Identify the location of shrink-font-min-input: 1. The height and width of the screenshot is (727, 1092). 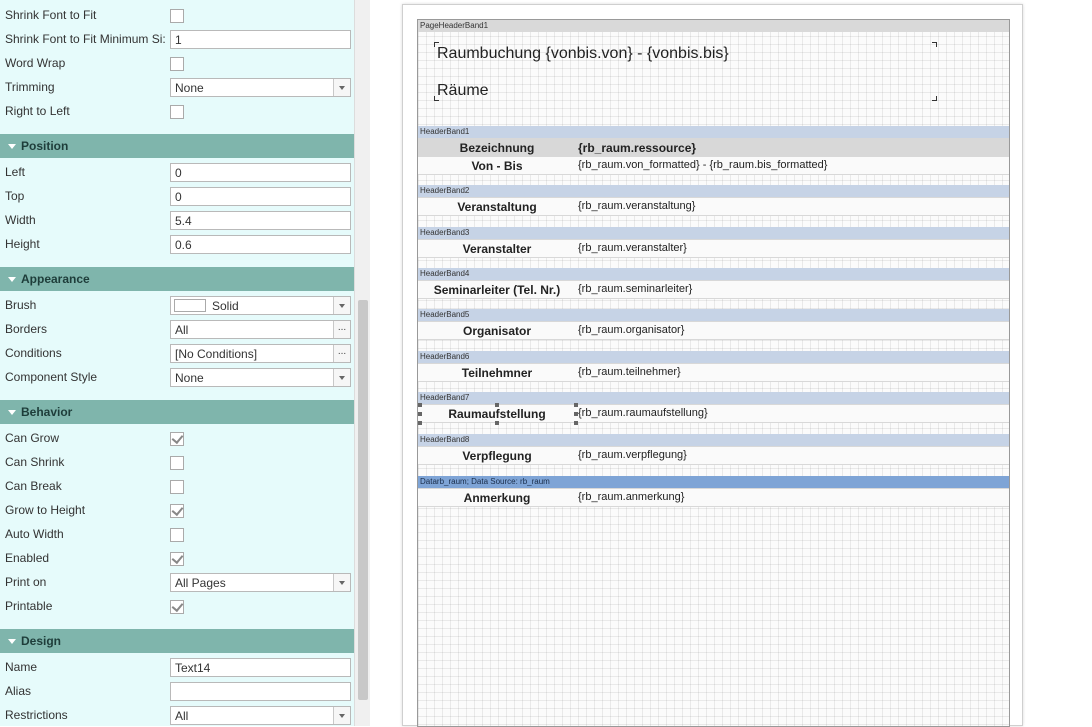
(260, 39).